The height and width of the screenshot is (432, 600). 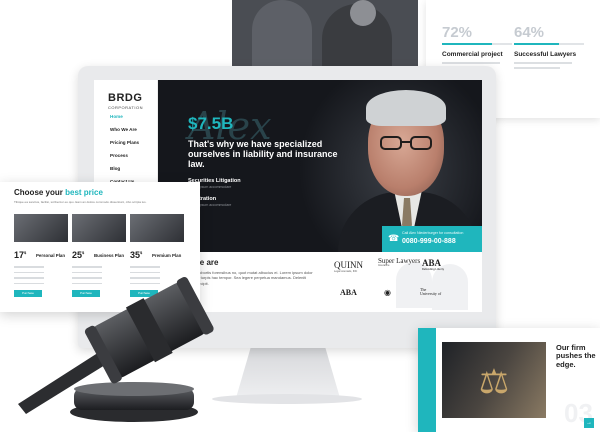 I want to click on pricing-title: Choose your best price, so click(x=58, y=192).